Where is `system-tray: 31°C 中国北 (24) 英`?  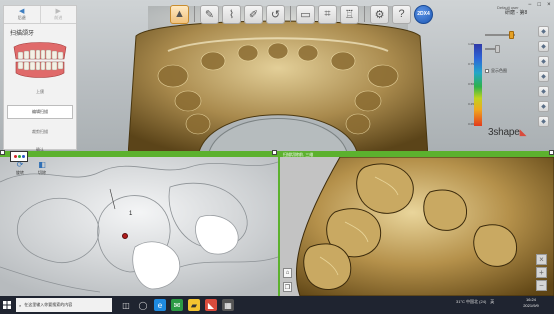
system-tray: 31°C 中国北 (24) 英 is located at coordinates (475, 302).